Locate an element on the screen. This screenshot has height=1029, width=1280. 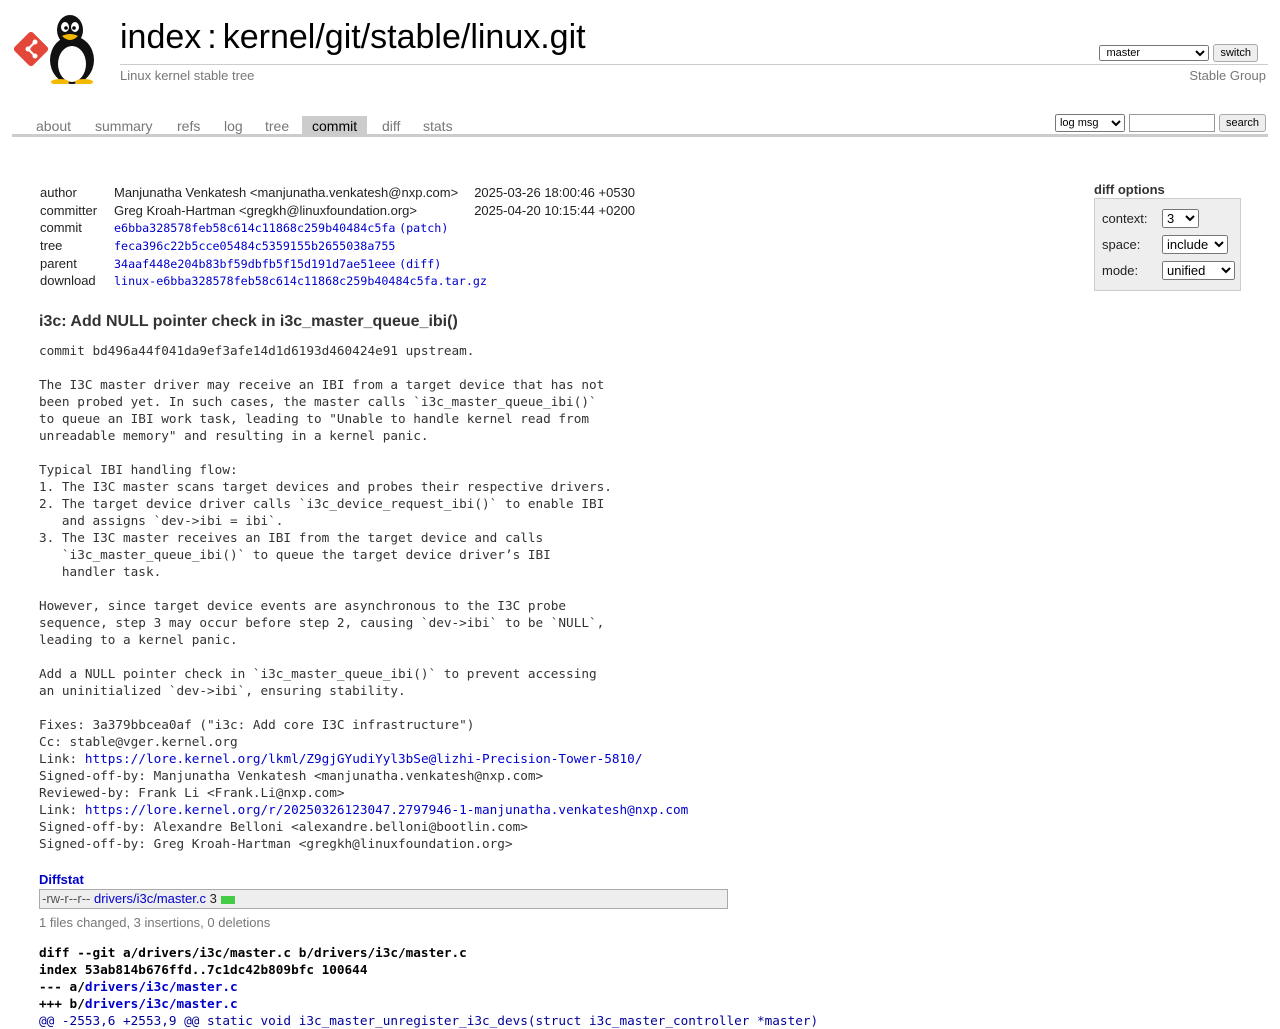
space-label: space: is located at coordinates (1121, 244).